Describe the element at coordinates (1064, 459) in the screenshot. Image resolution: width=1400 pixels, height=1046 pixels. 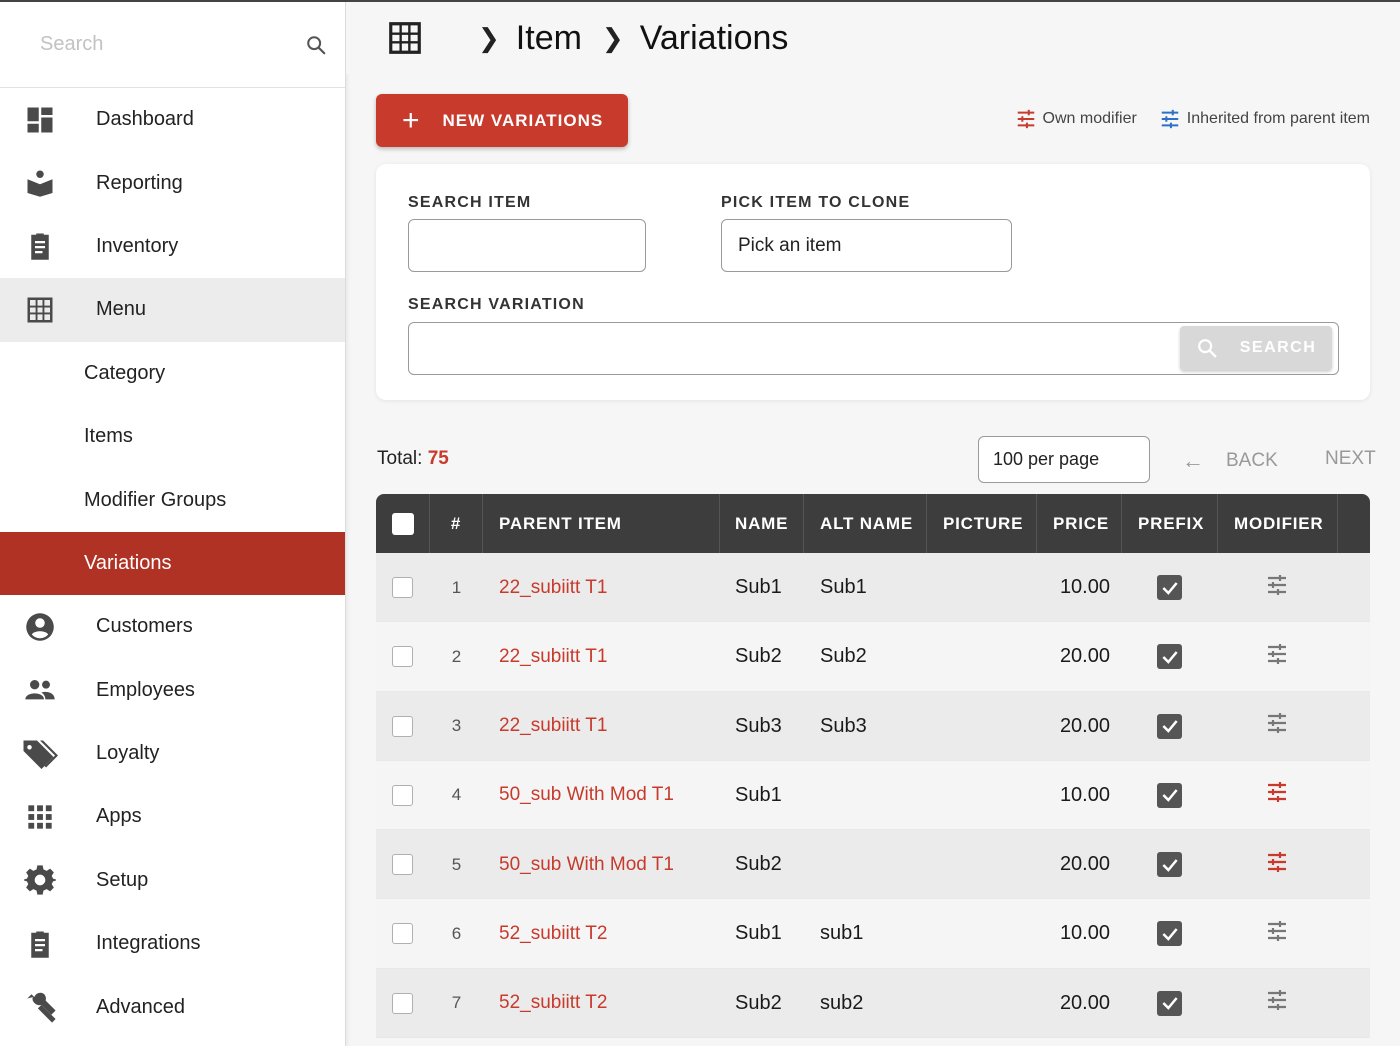
I see `per-page-select: 100 per page` at that location.